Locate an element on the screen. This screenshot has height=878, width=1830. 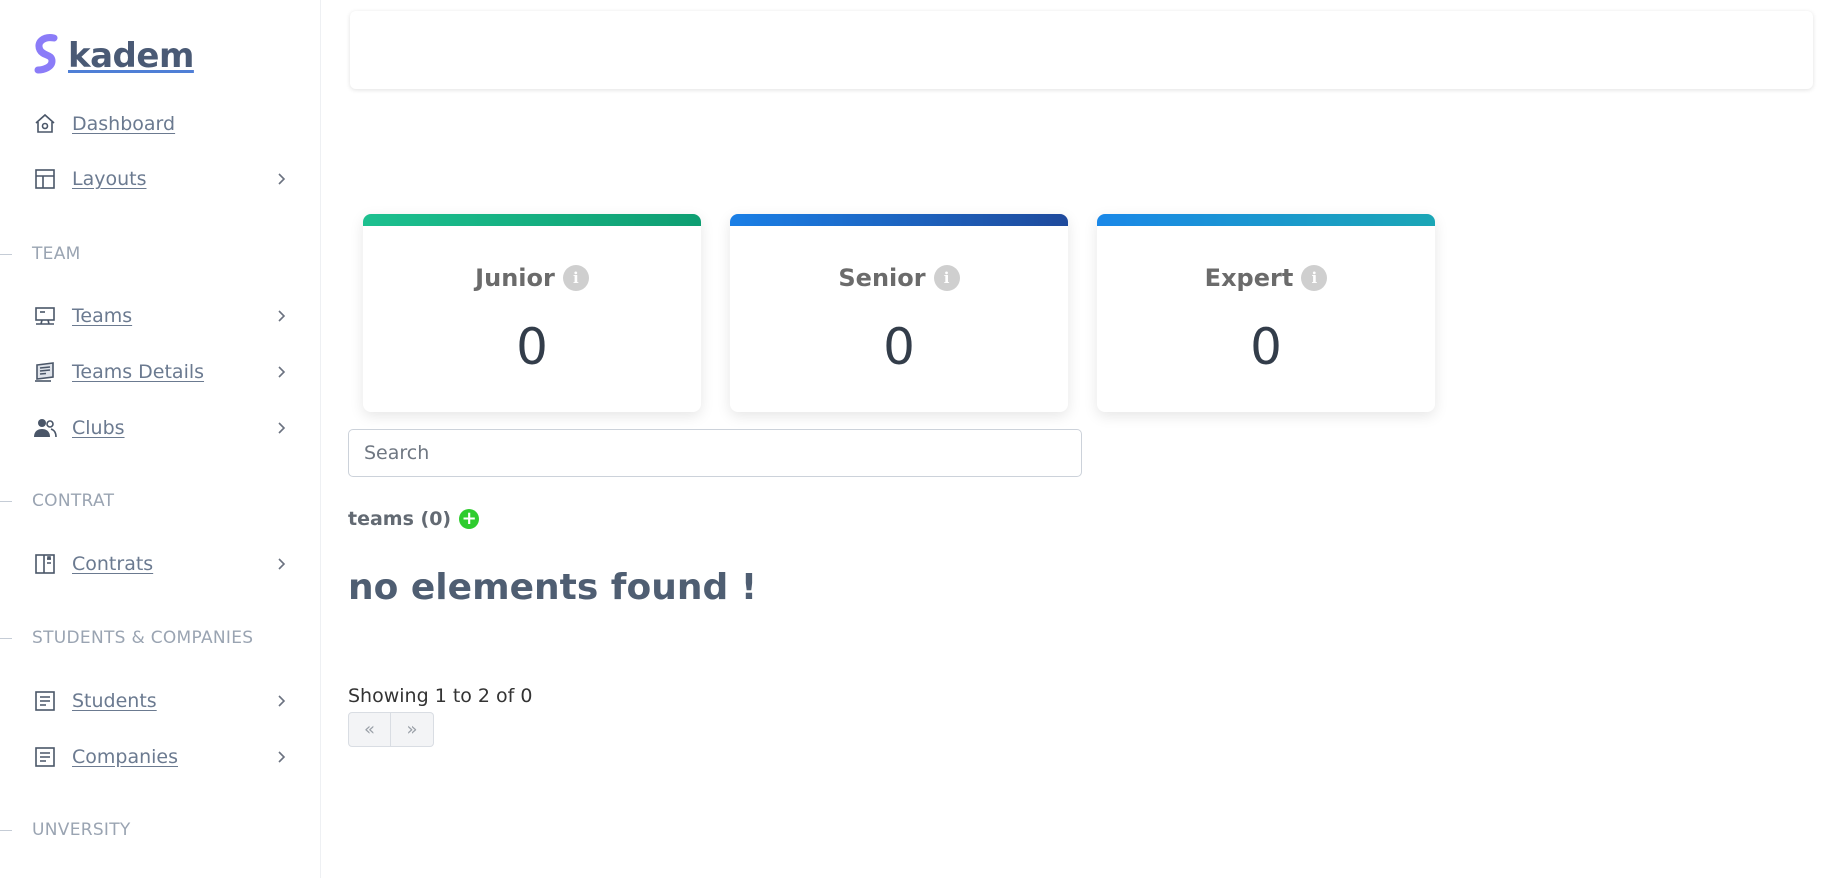
teams-count-label: teams (0) is located at coordinates (400, 519).